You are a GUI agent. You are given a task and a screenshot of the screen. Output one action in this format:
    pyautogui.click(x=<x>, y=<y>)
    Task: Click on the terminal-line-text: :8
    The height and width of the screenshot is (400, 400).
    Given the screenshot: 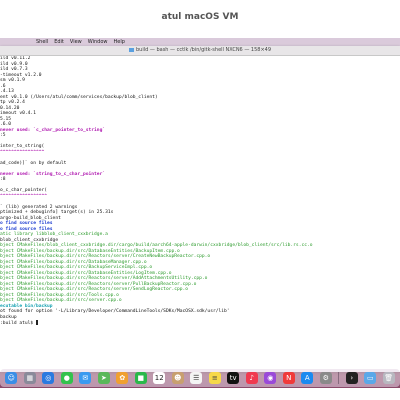 What is the action you would take?
    pyautogui.click(x=3, y=179)
    